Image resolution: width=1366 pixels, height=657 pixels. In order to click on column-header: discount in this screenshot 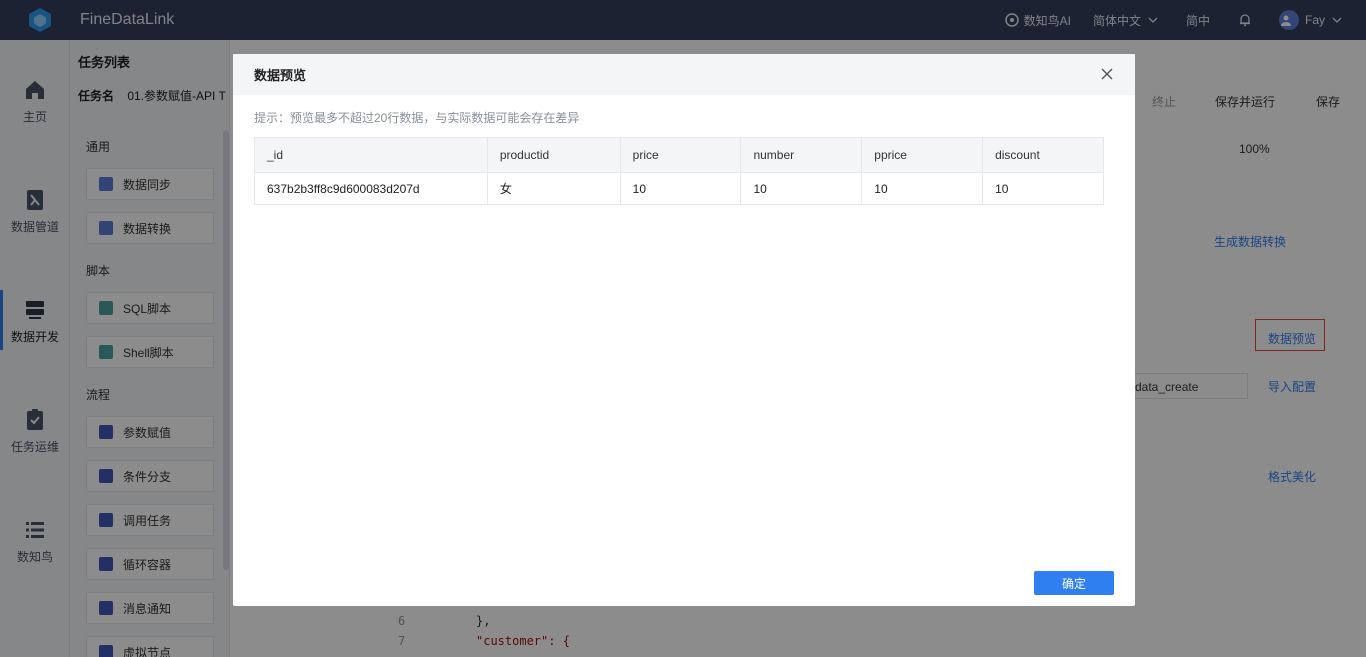, I will do `click(1043, 155)`.